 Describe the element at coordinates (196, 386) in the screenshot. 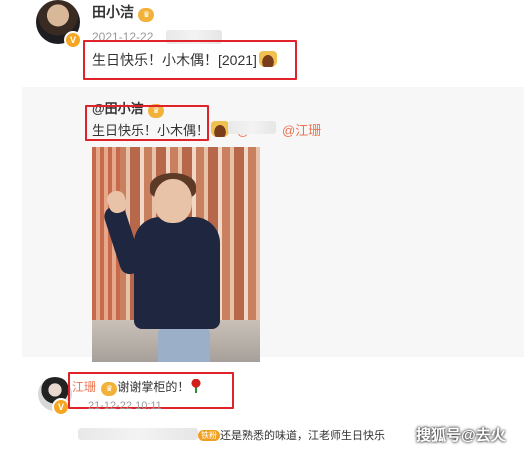

I see `rose-emoji-icon` at that location.